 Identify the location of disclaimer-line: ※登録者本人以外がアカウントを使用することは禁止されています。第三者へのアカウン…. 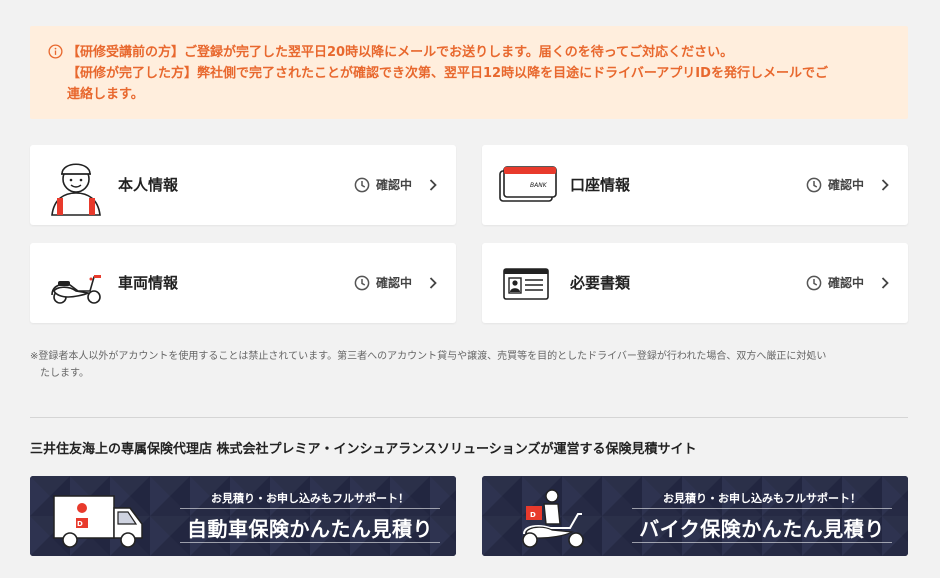
(428, 356).